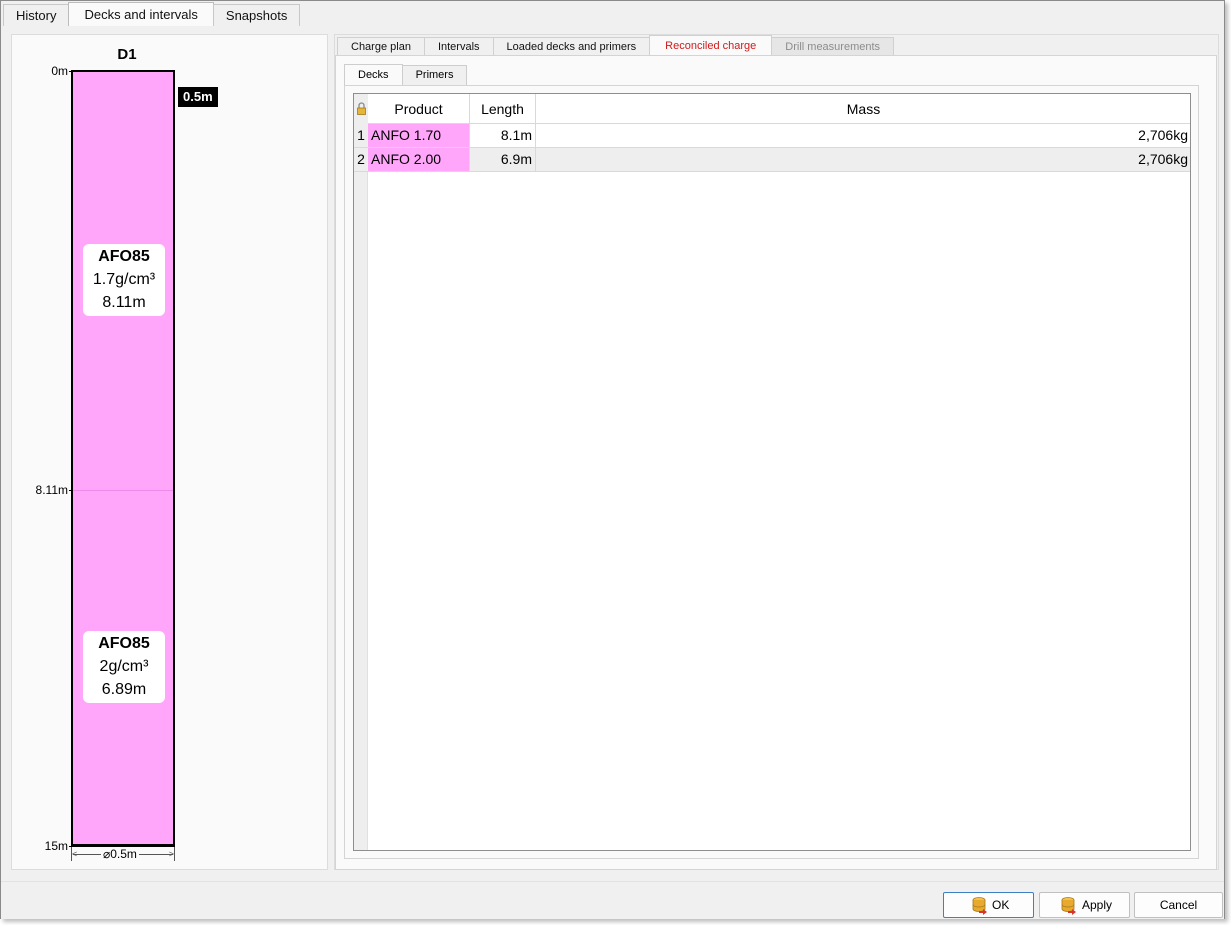 The width and height of the screenshot is (1231, 925). I want to click on tab-intervals: Intervals, so click(458, 47).